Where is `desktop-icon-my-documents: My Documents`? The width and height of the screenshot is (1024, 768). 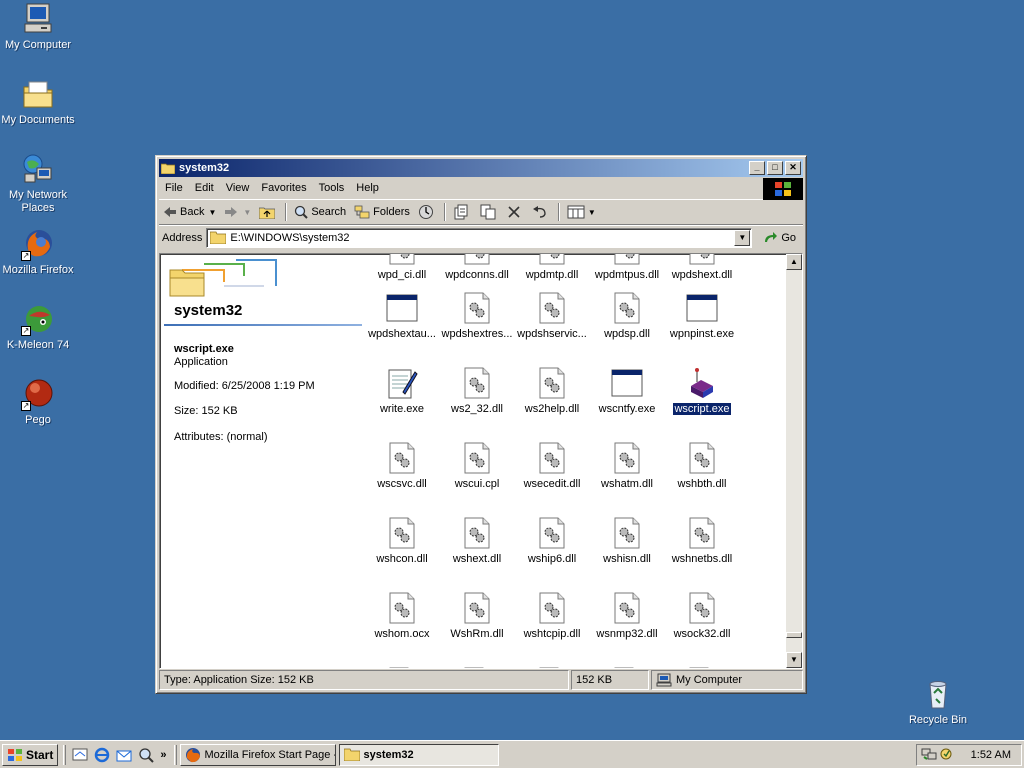 desktop-icon-my-documents: My Documents is located at coordinates (38, 102).